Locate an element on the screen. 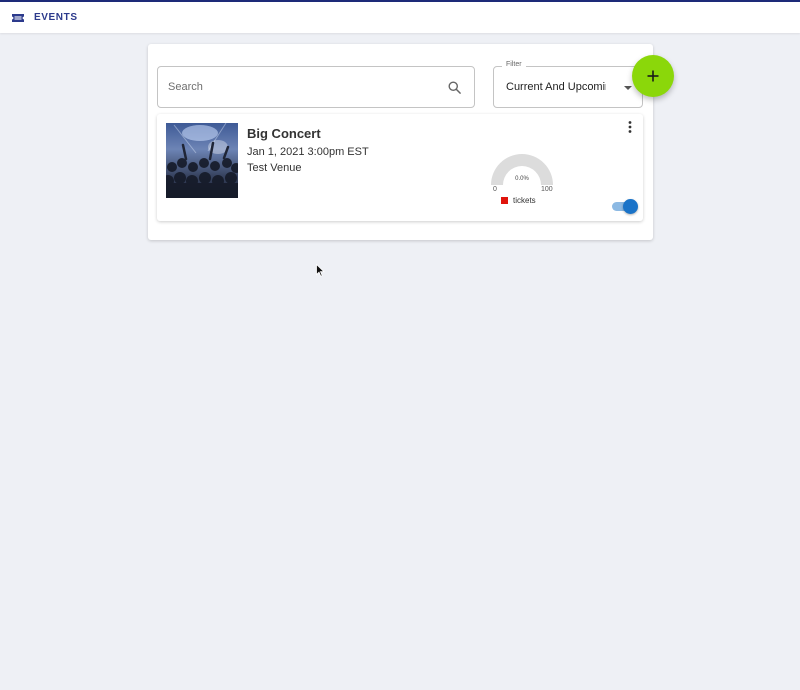 The image size is (800, 690). event-date: Jan 1, 2021 3:00pm EST is located at coordinates (308, 152).